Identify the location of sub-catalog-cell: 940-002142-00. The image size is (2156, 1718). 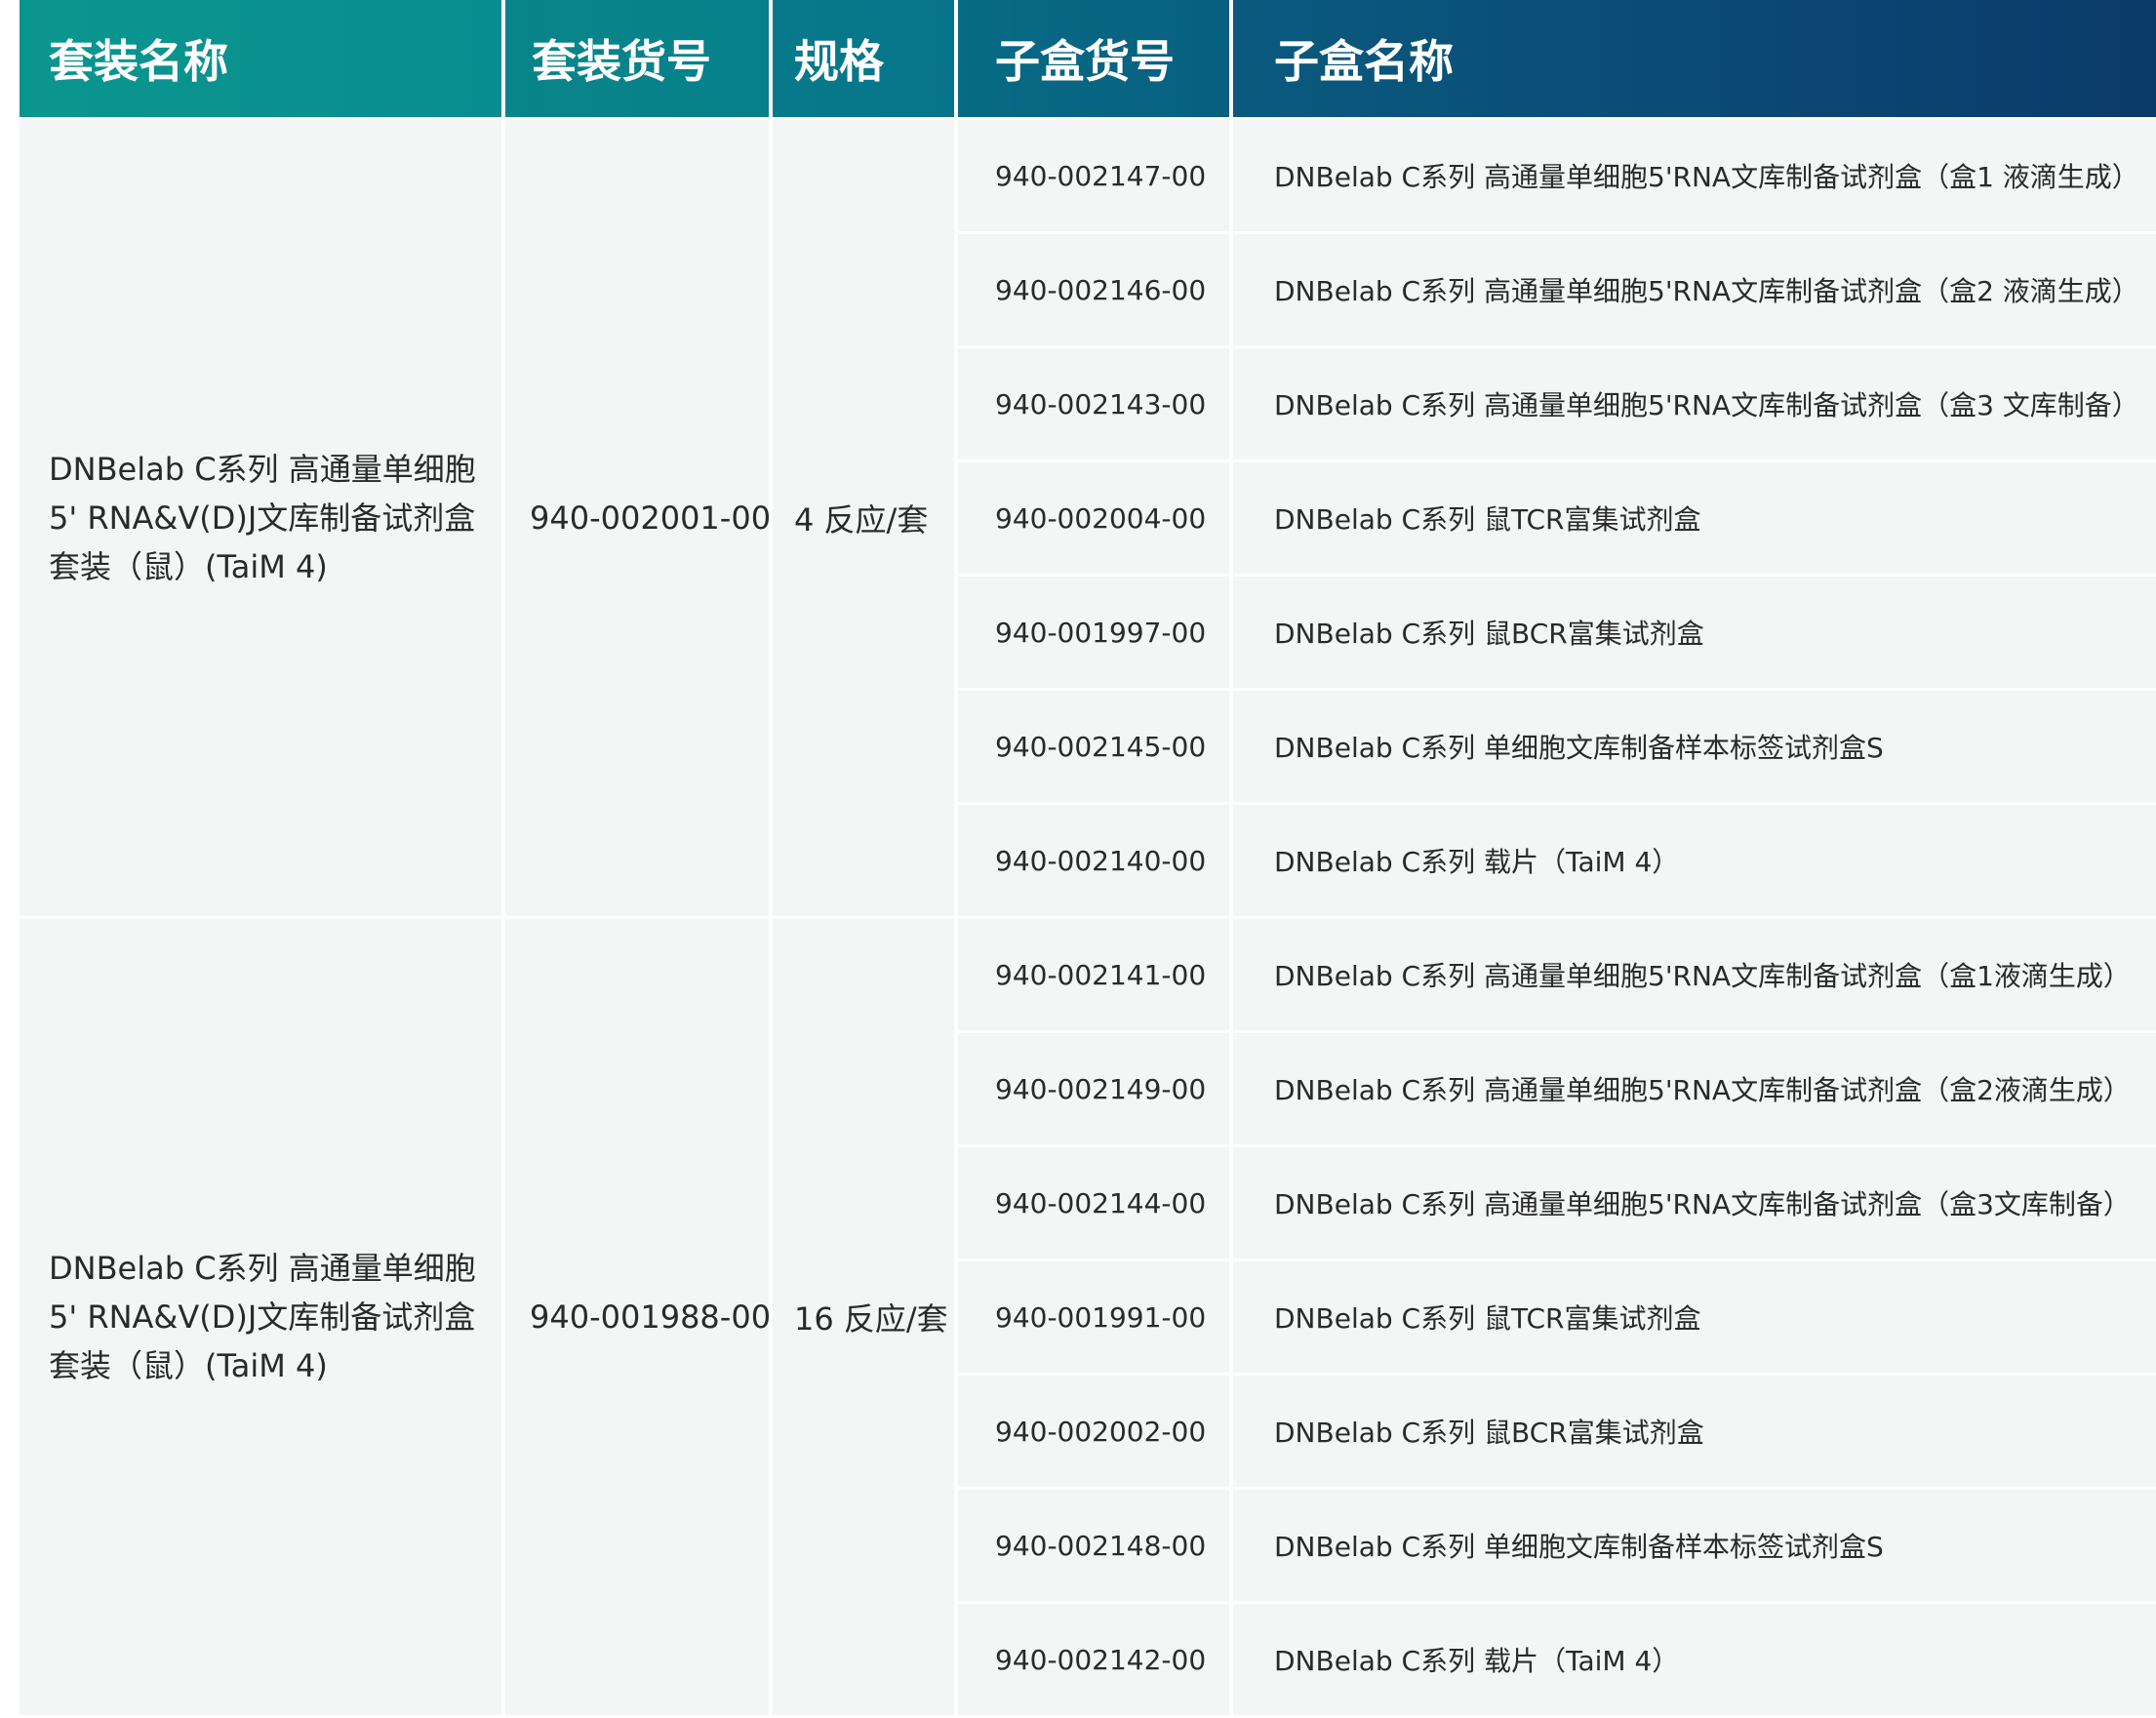
(1093, 1661).